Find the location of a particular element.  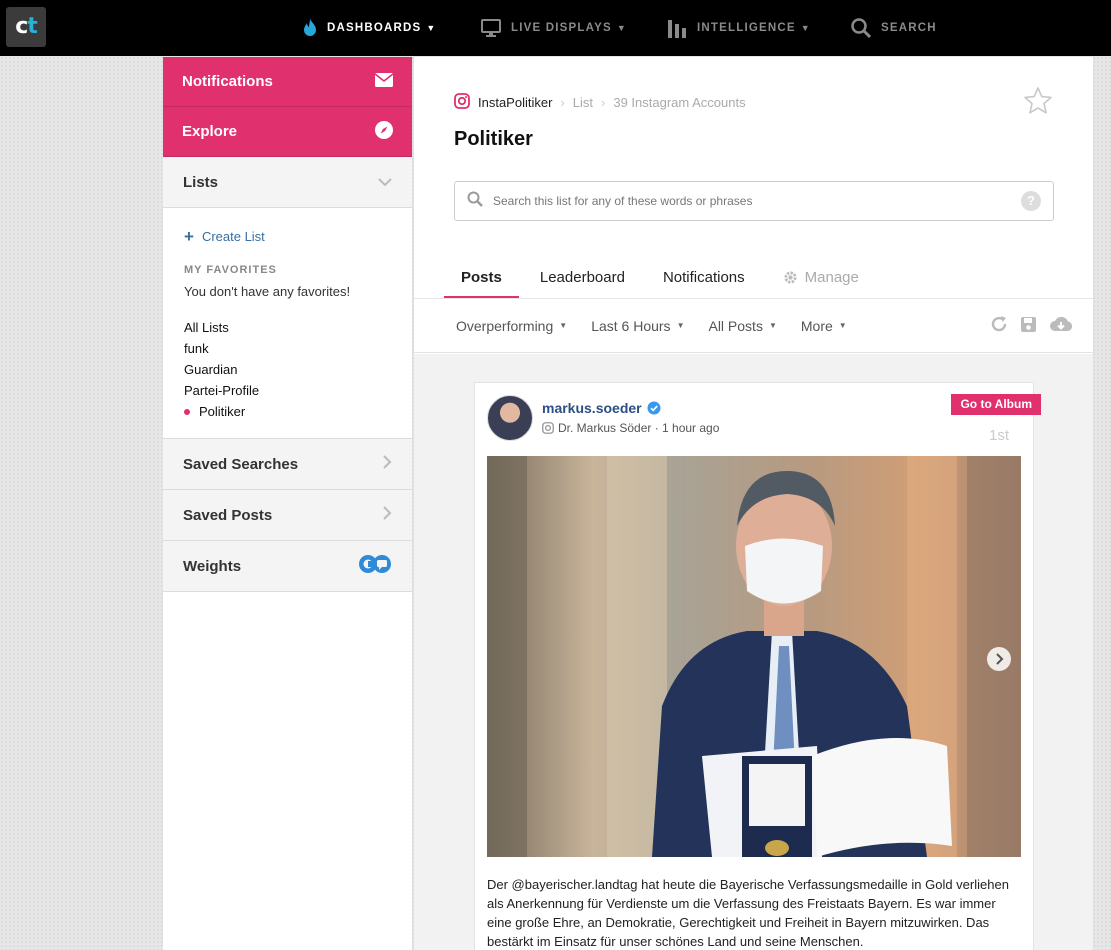

selected-dot is located at coordinates (187, 411).